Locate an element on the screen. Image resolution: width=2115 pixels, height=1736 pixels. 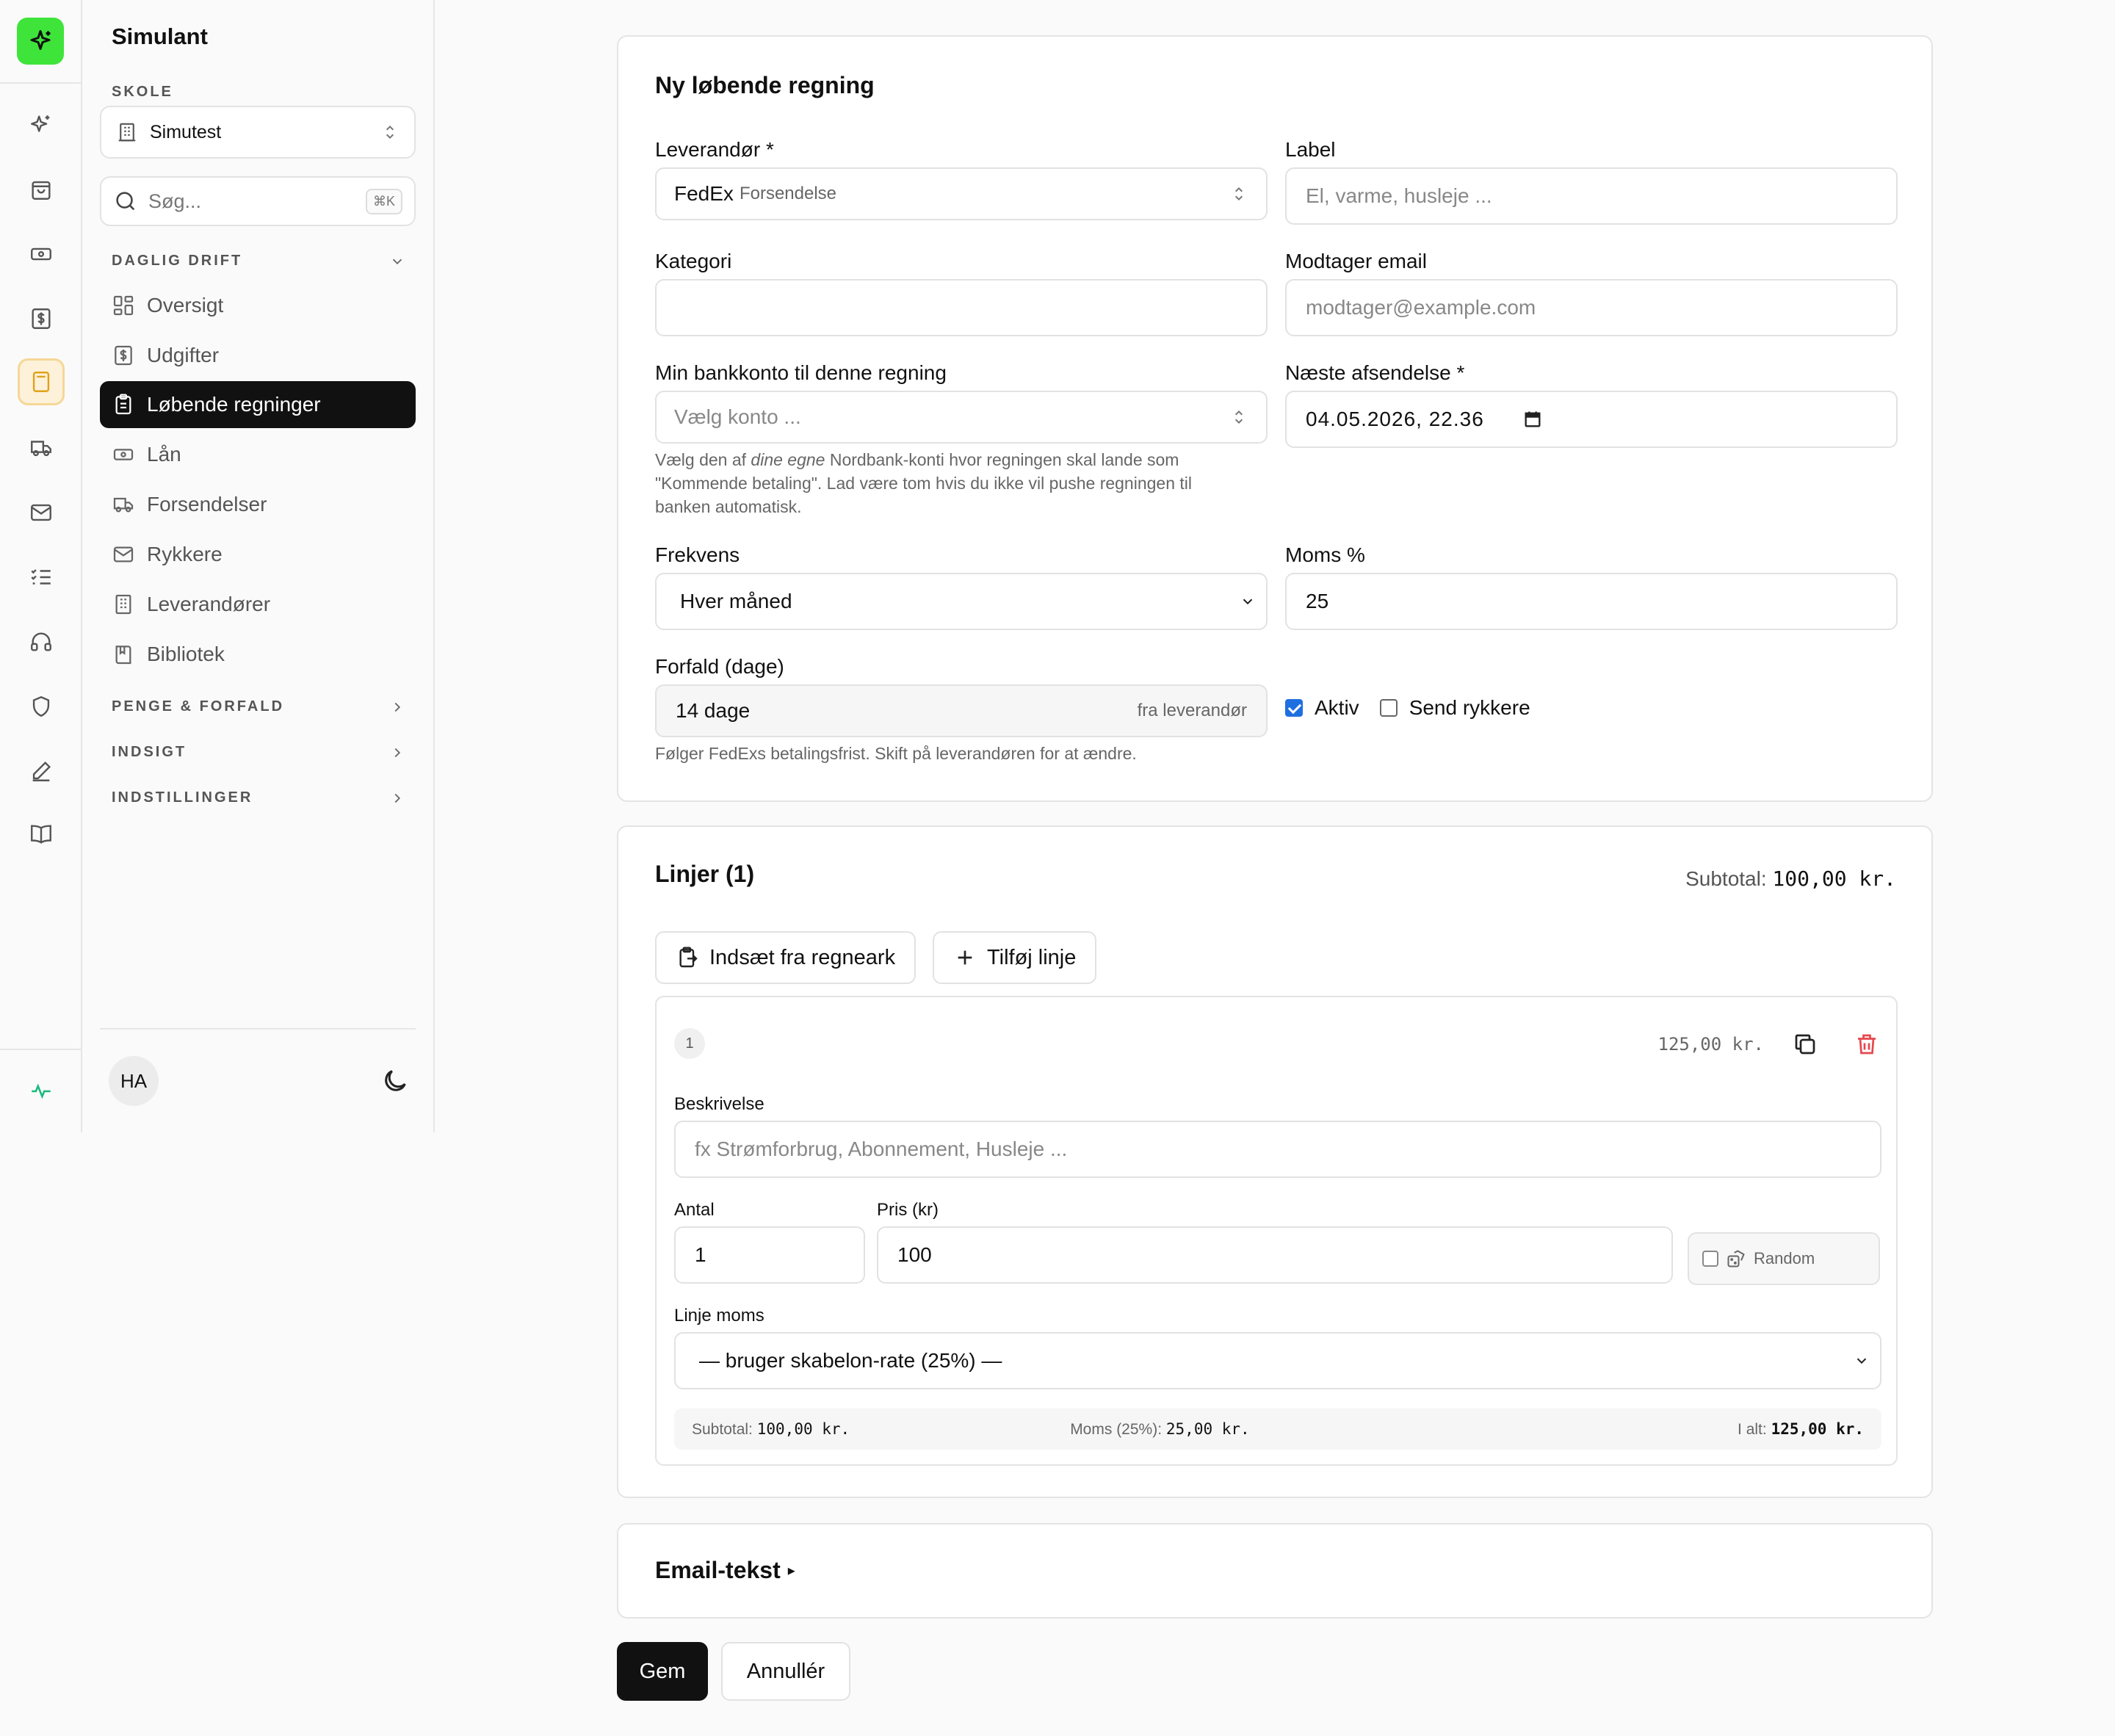
sidebar-item-label: Leverandører is located at coordinates (209, 604).